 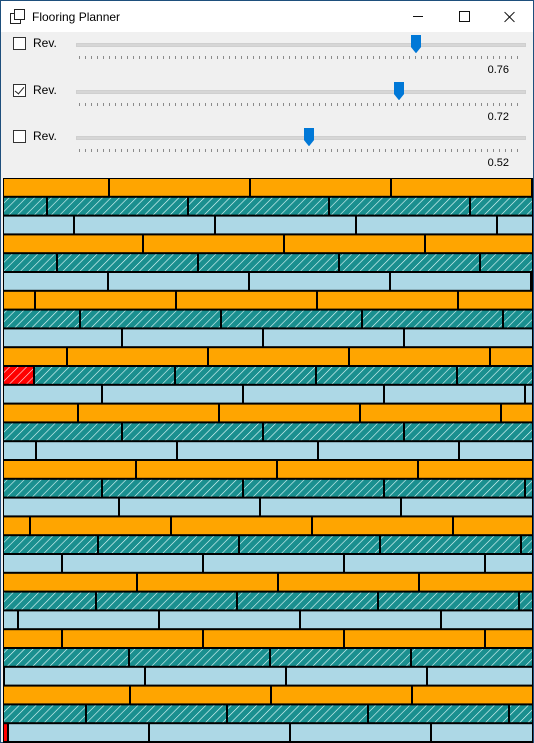 What do you see at coordinates (510, 16) in the screenshot?
I see `close-button` at bounding box center [510, 16].